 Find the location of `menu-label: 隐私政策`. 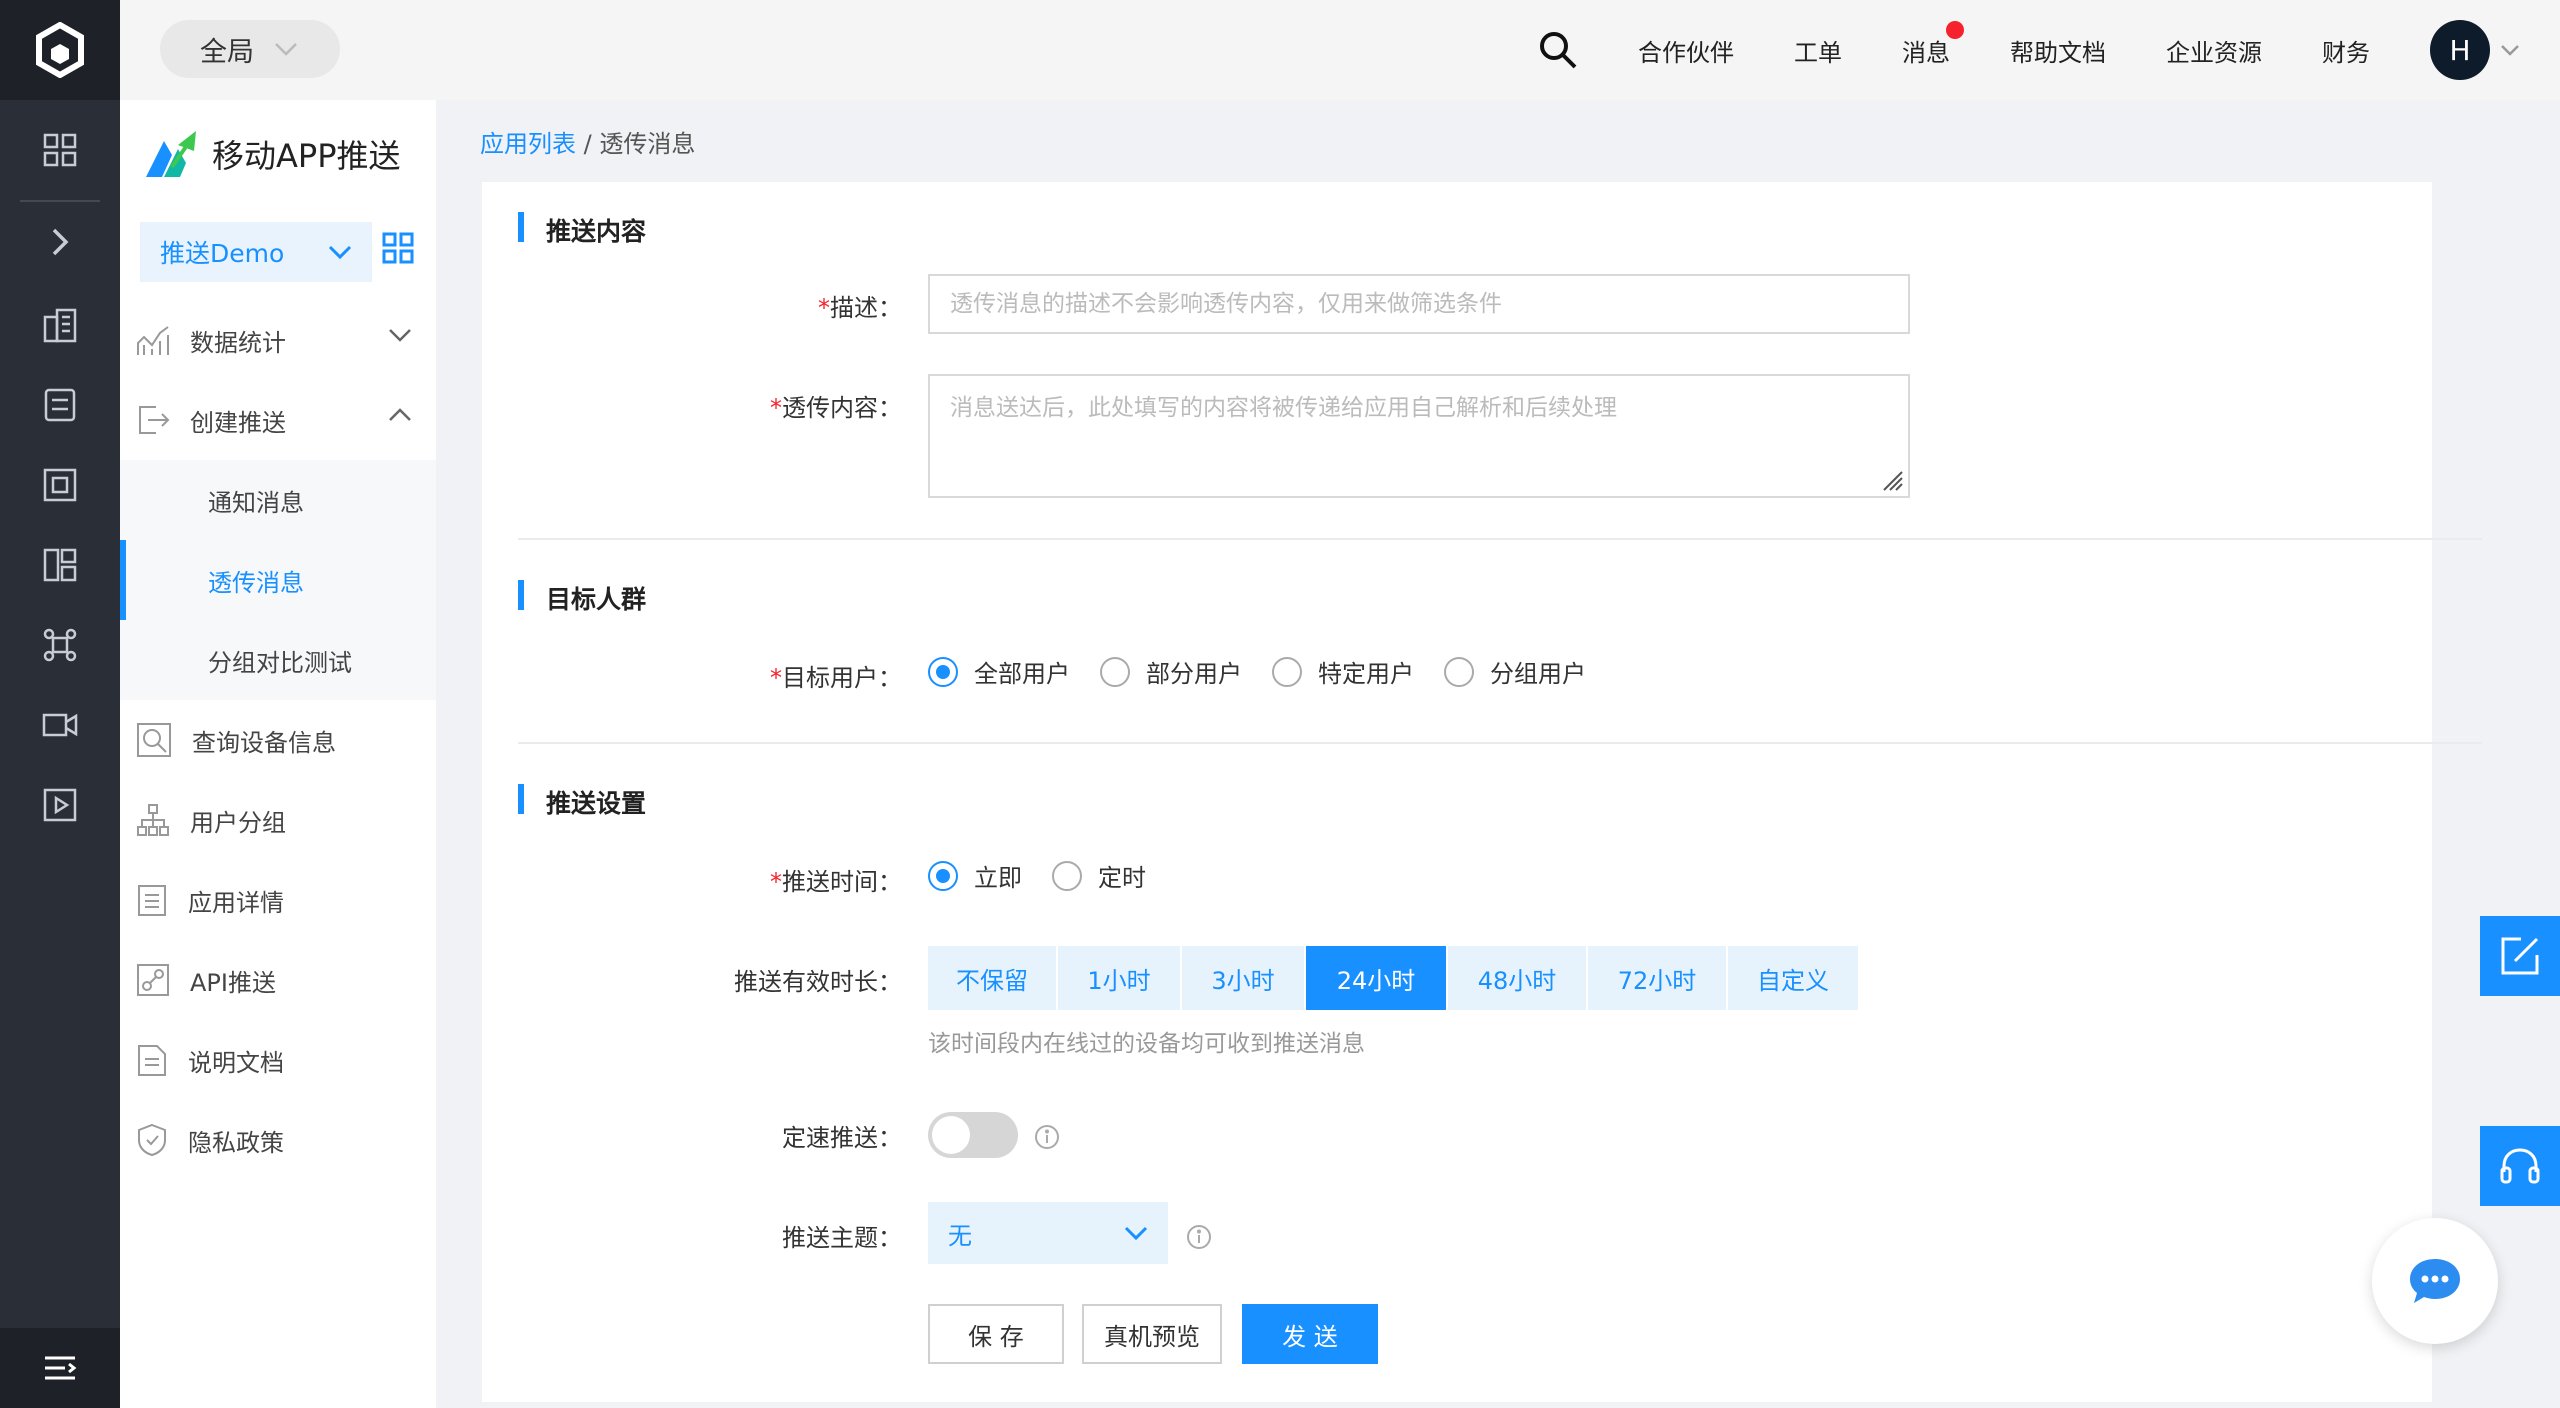

menu-label: 隐私政策 is located at coordinates (236, 1142).